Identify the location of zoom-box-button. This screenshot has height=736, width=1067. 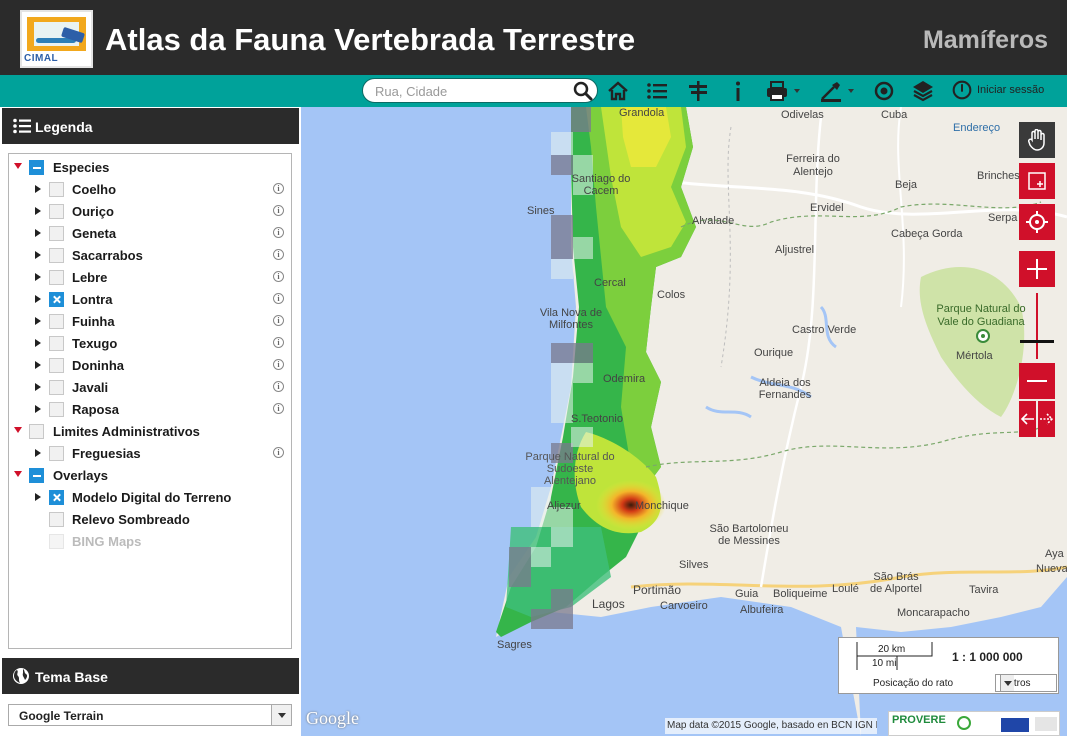
(1037, 181).